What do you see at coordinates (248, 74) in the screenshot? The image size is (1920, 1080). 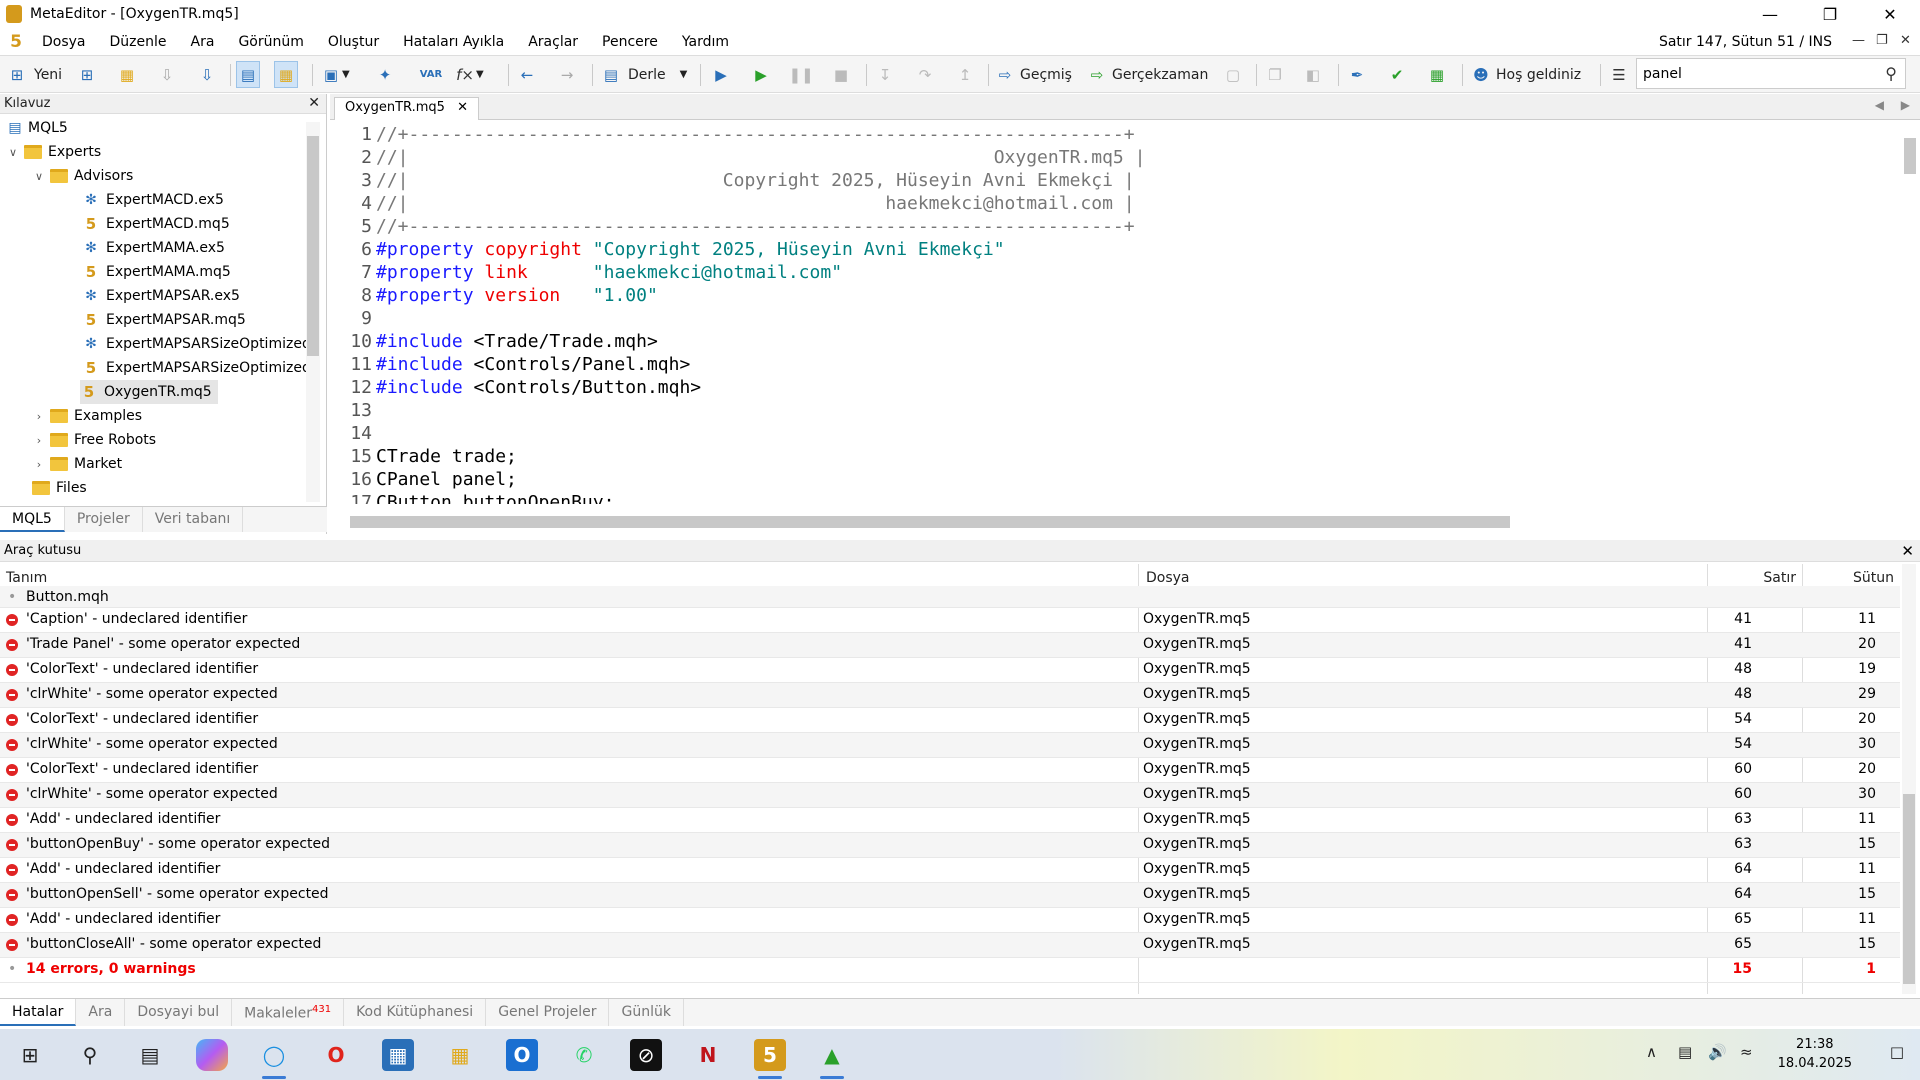 I see `navigator-toggle-button: ▤` at bounding box center [248, 74].